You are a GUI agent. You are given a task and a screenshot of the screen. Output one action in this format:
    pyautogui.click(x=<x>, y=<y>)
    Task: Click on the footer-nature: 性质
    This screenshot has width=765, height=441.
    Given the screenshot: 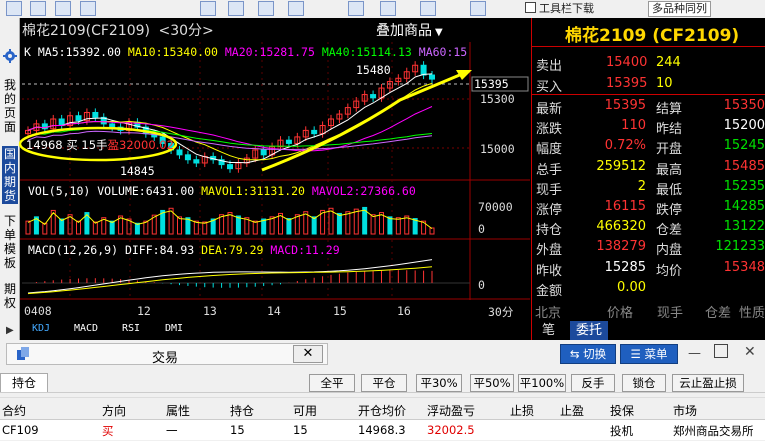 What is the action you would take?
    pyautogui.click(x=752, y=313)
    